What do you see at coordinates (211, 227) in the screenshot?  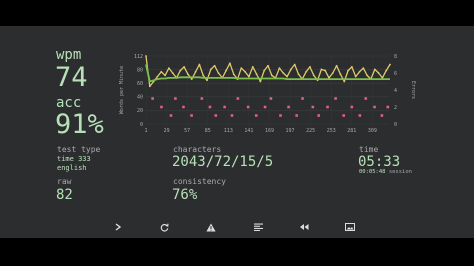 I see `report-button` at bounding box center [211, 227].